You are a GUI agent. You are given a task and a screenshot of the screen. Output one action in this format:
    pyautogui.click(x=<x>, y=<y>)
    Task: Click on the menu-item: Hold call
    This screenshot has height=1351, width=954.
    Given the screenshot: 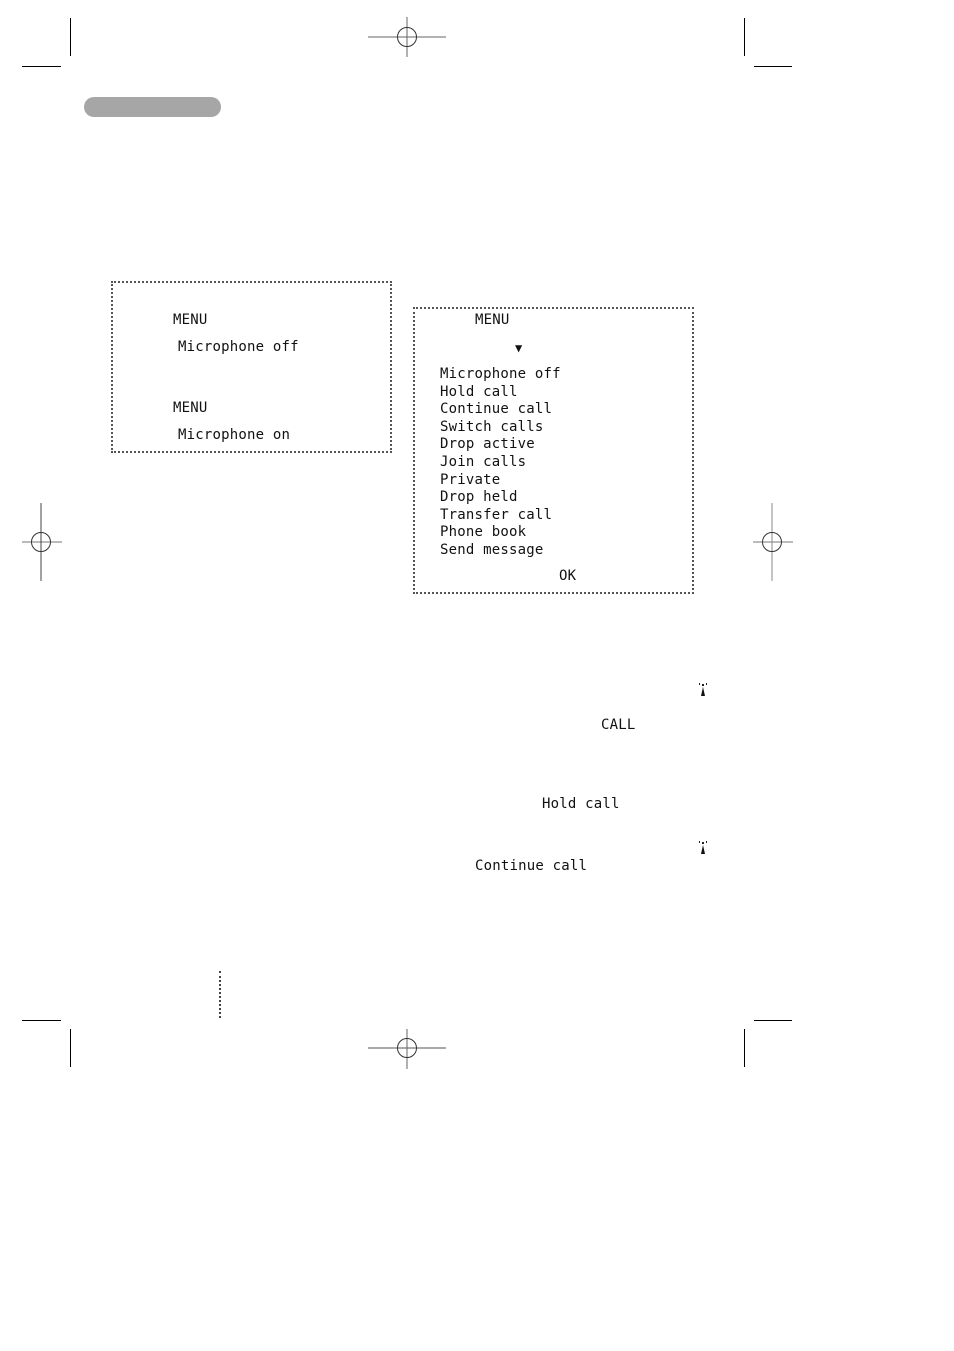 What is the action you would take?
    pyautogui.click(x=500, y=393)
    